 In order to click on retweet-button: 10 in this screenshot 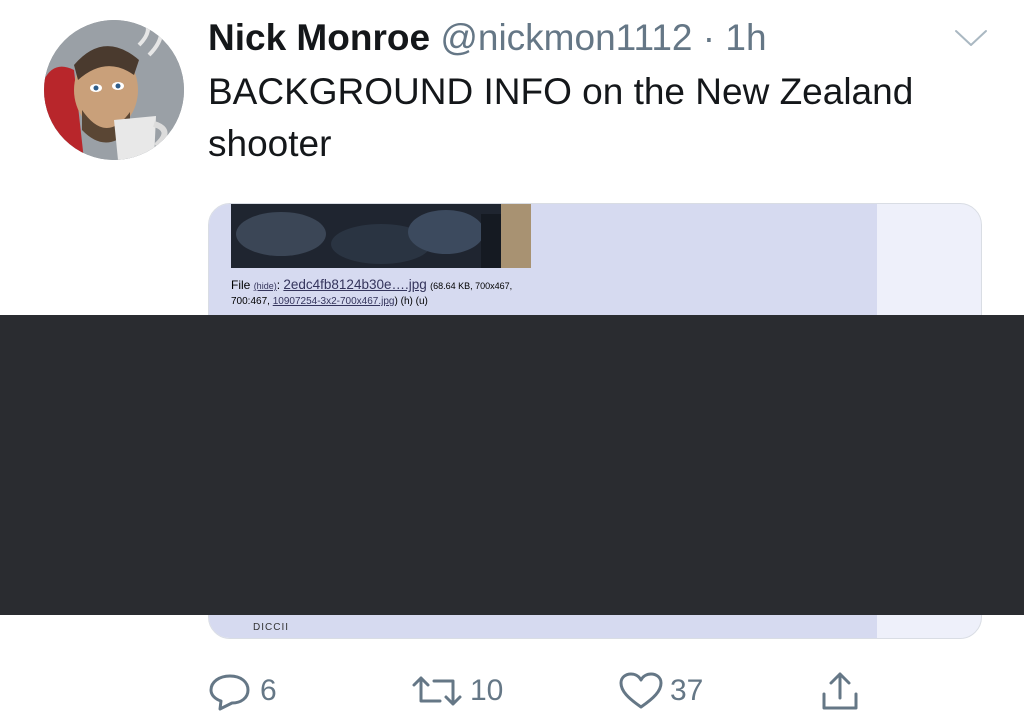, I will do `click(456, 691)`.